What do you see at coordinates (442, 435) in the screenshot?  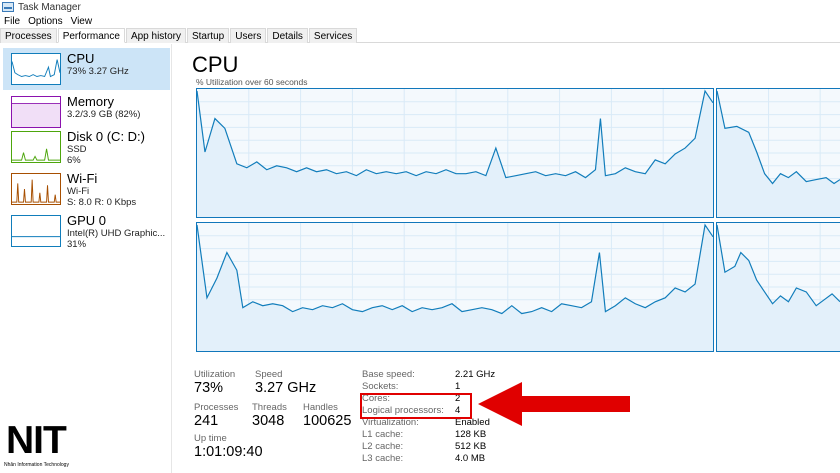 I see `spec-row: L1 cache: 128 KB` at bounding box center [442, 435].